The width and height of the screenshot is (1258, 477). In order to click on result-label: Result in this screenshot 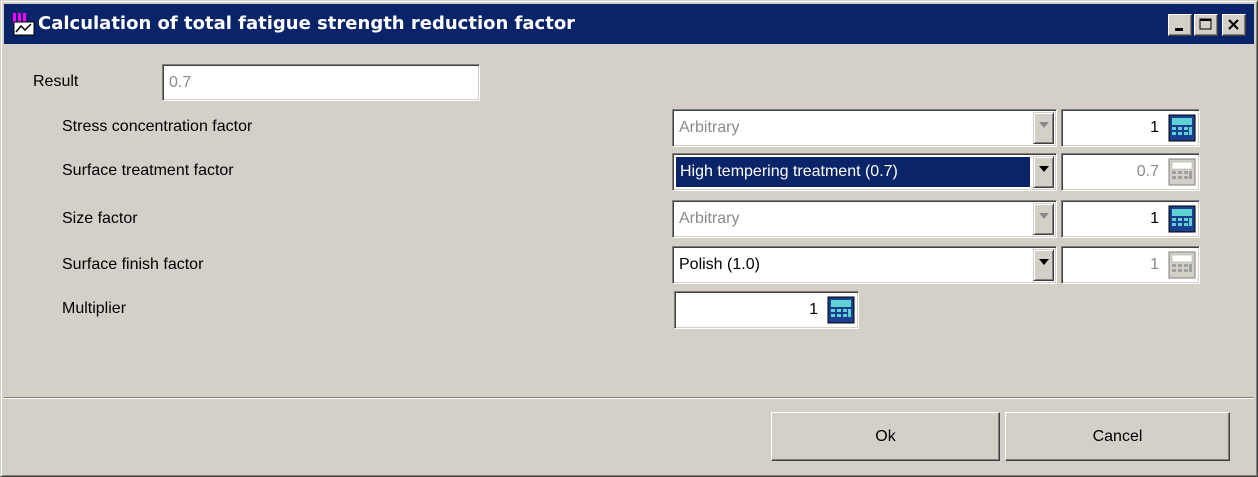, I will do `click(56, 81)`.